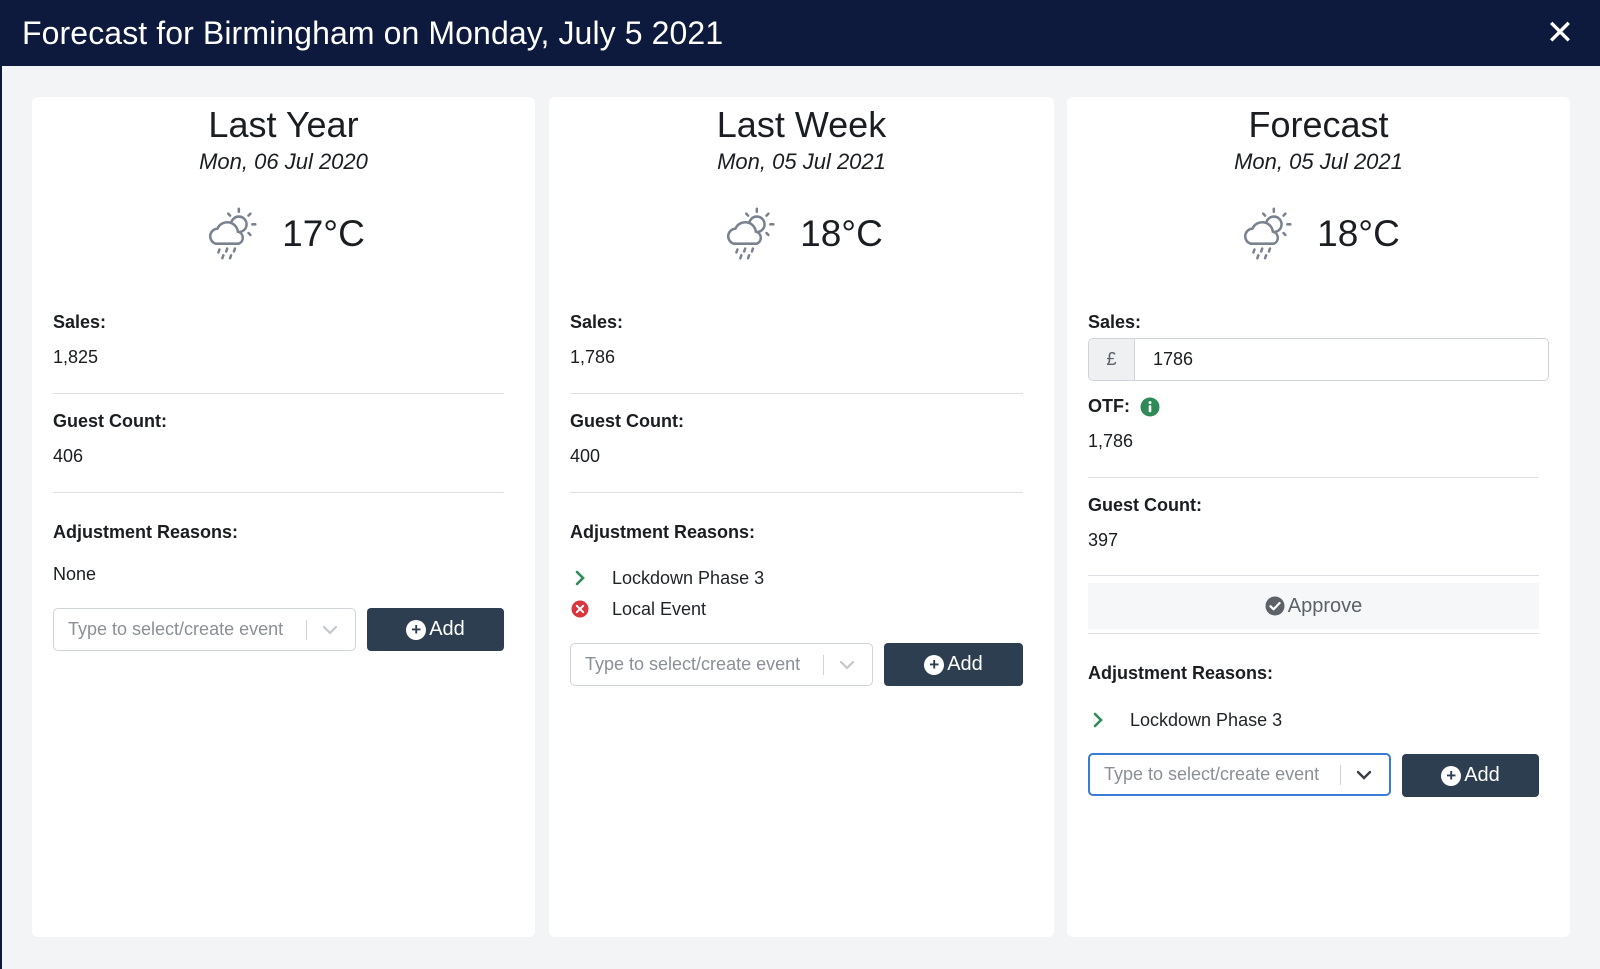  I want to click on sales-input-group: £, so click(1318, 359).